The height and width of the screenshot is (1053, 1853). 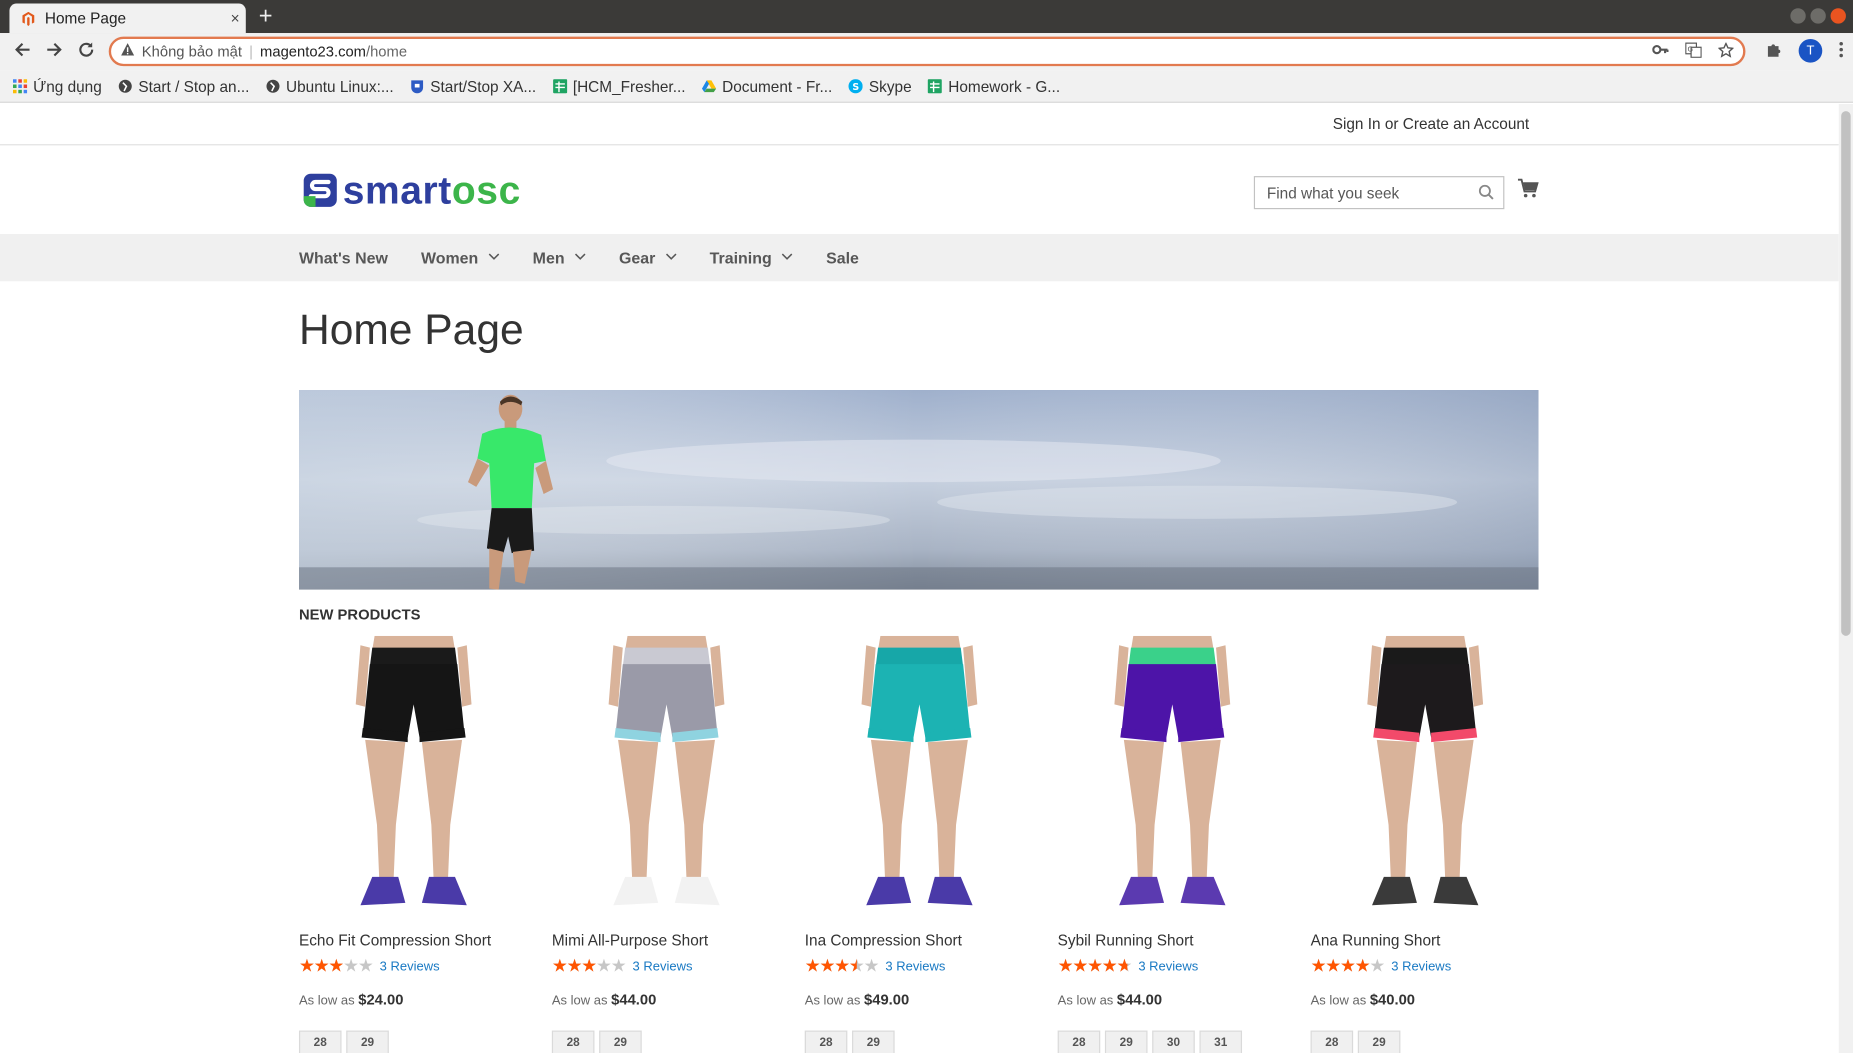 I want to click on browser-toolbar: Không bảo mật | magento23.com/home G T, so click(x=926, y=52).